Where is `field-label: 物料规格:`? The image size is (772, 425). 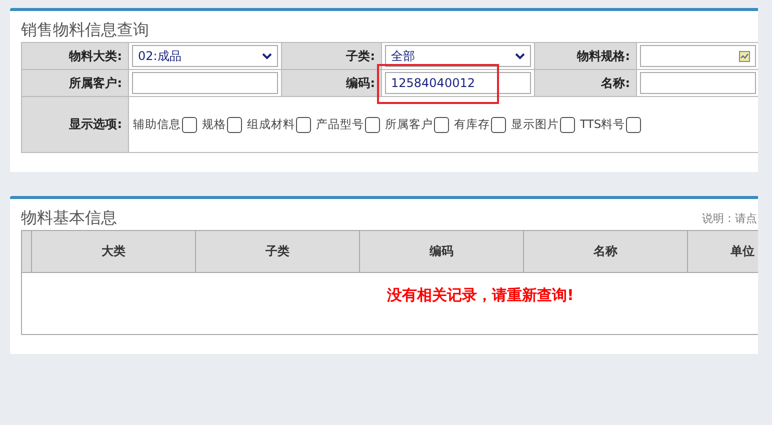 field-label: 物料规格: is located at coordinates (585, 56).